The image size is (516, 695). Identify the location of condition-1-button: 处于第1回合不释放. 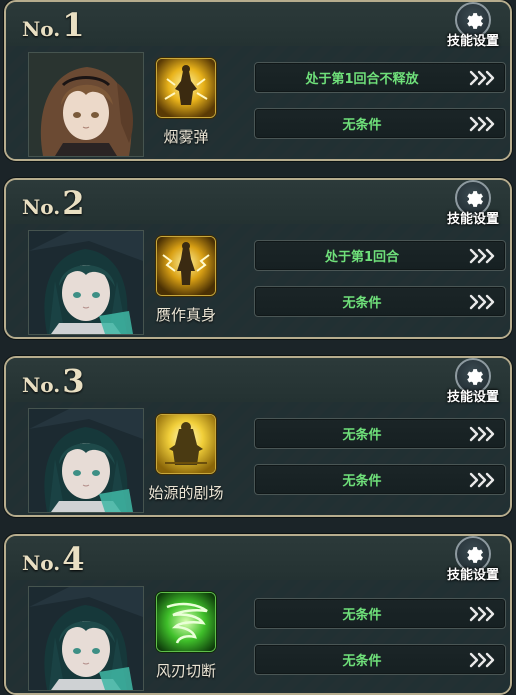
(380, 77).